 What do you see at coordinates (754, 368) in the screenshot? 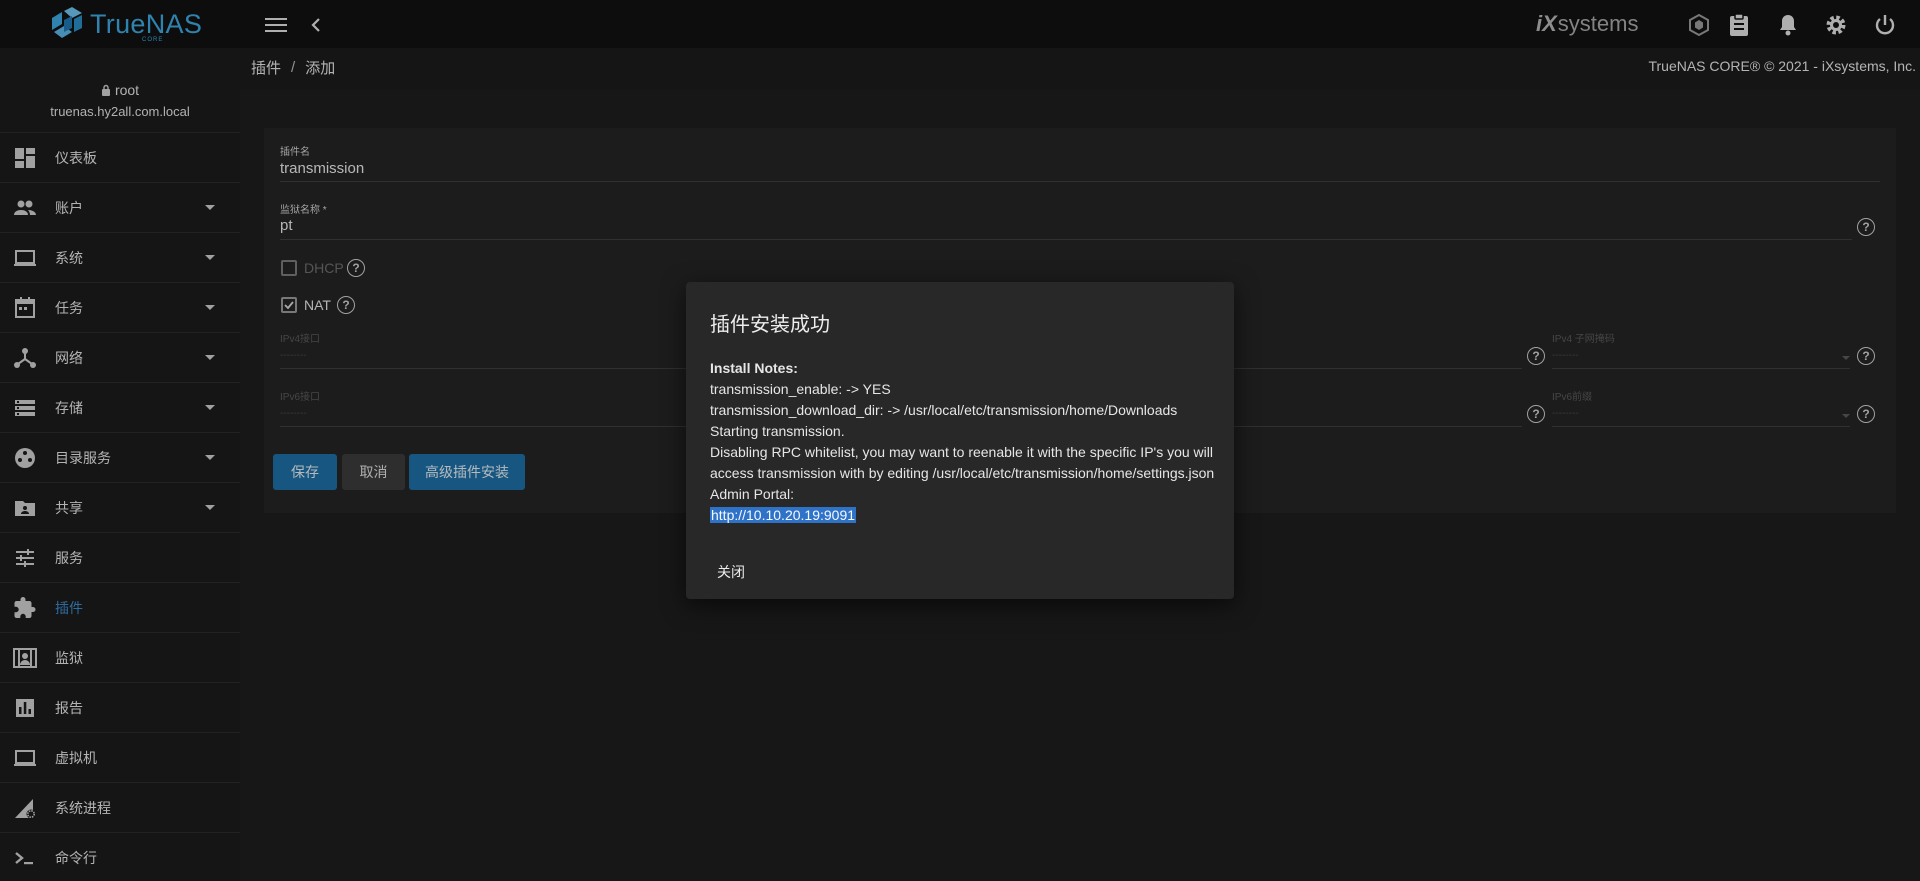
I see `install-notes-heading: Install Notes:` at bounding box center [754, 368].